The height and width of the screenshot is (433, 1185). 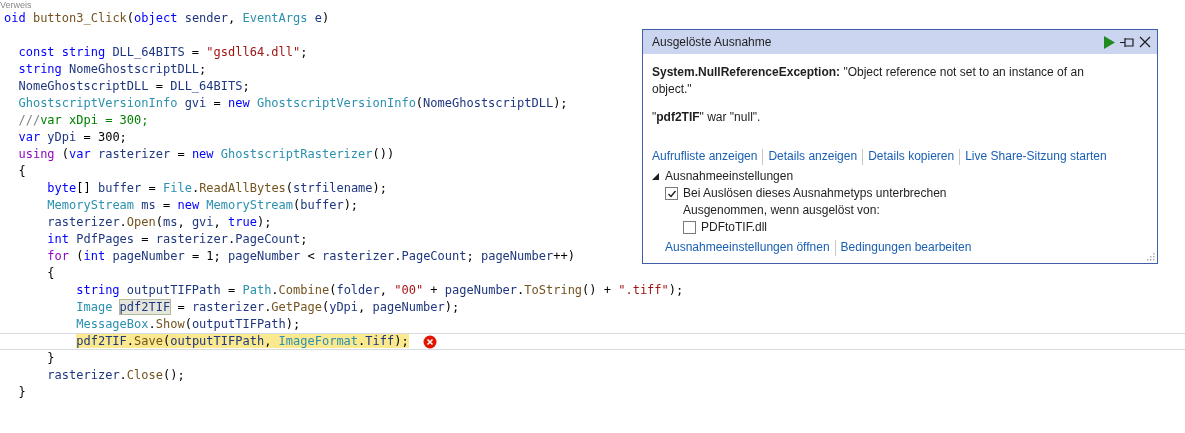 I want to click on exception-message: System.NullReferenceException: "Object reference not set to an instance of an object.", so click(x=868, y=81).